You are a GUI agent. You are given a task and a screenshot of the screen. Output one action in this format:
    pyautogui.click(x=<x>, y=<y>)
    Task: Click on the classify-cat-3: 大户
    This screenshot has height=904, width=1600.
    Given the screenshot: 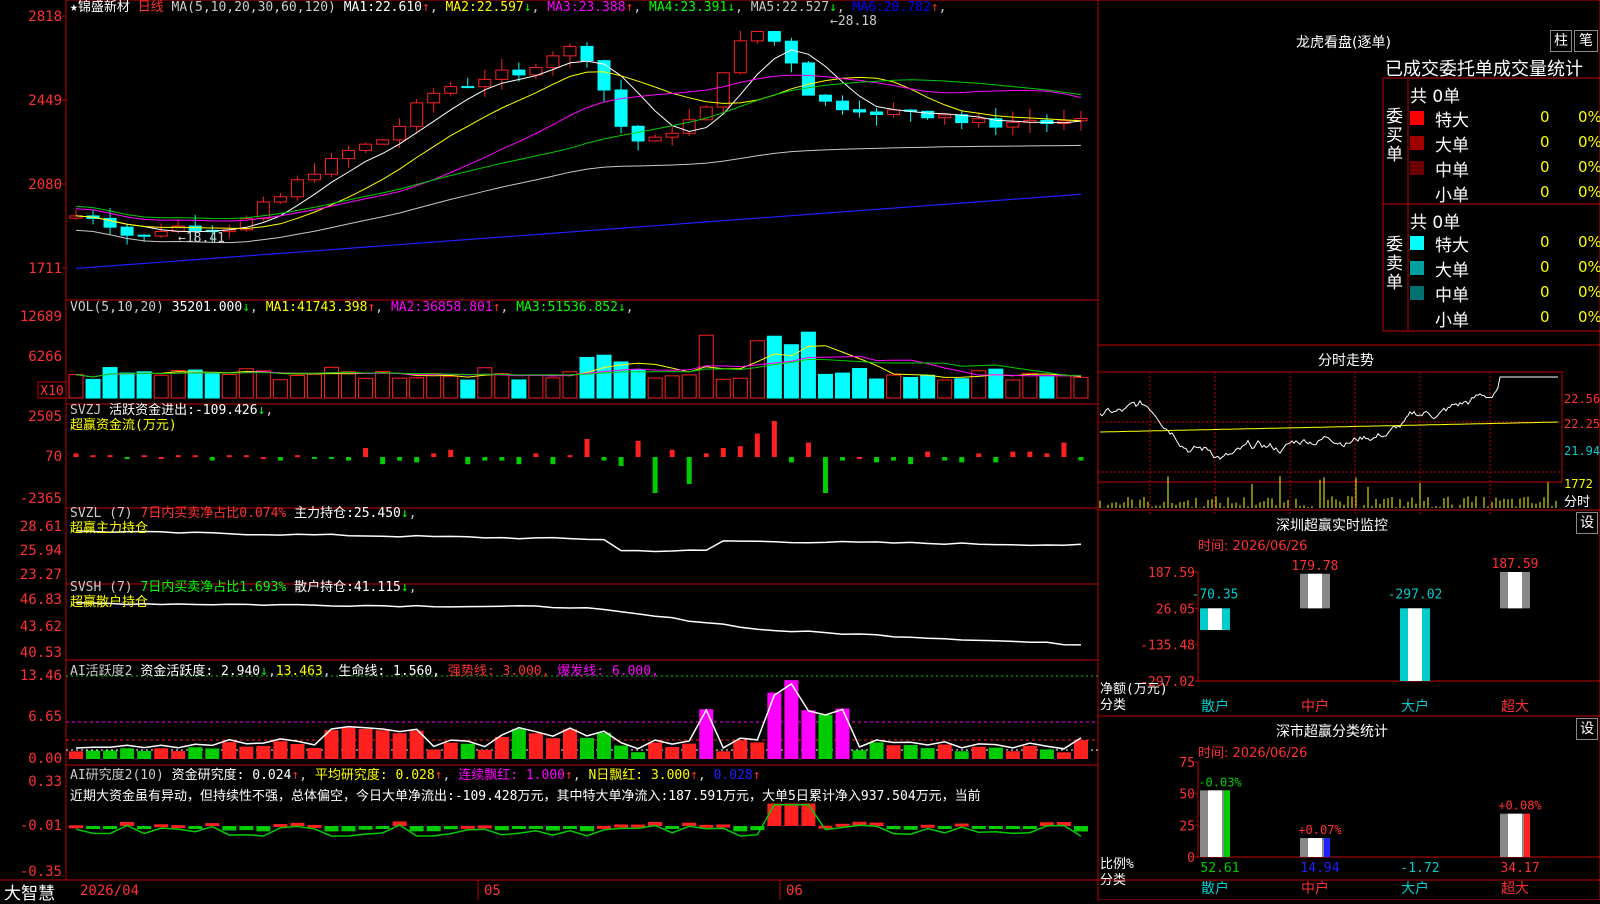 What is the action you would take?
    pyautogui.click(x=1415, y=888)
    